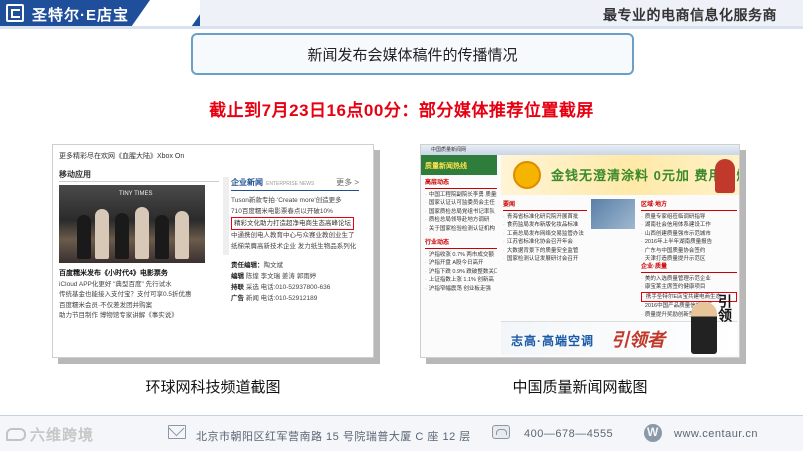  What do you see at coordinates (347, 182) in the screenshot?
I see `s1-more-link: 更多 >` at bounding box center [347, 182].